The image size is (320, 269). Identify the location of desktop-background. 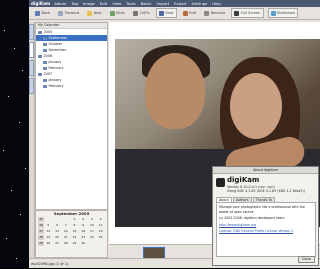
(14, 134).